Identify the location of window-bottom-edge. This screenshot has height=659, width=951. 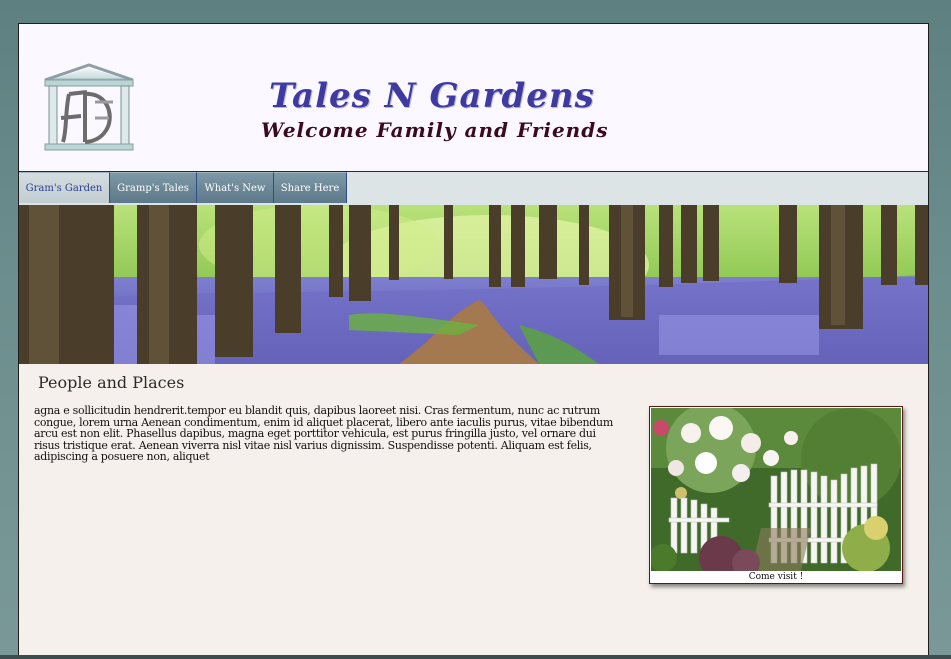
(475, 657).